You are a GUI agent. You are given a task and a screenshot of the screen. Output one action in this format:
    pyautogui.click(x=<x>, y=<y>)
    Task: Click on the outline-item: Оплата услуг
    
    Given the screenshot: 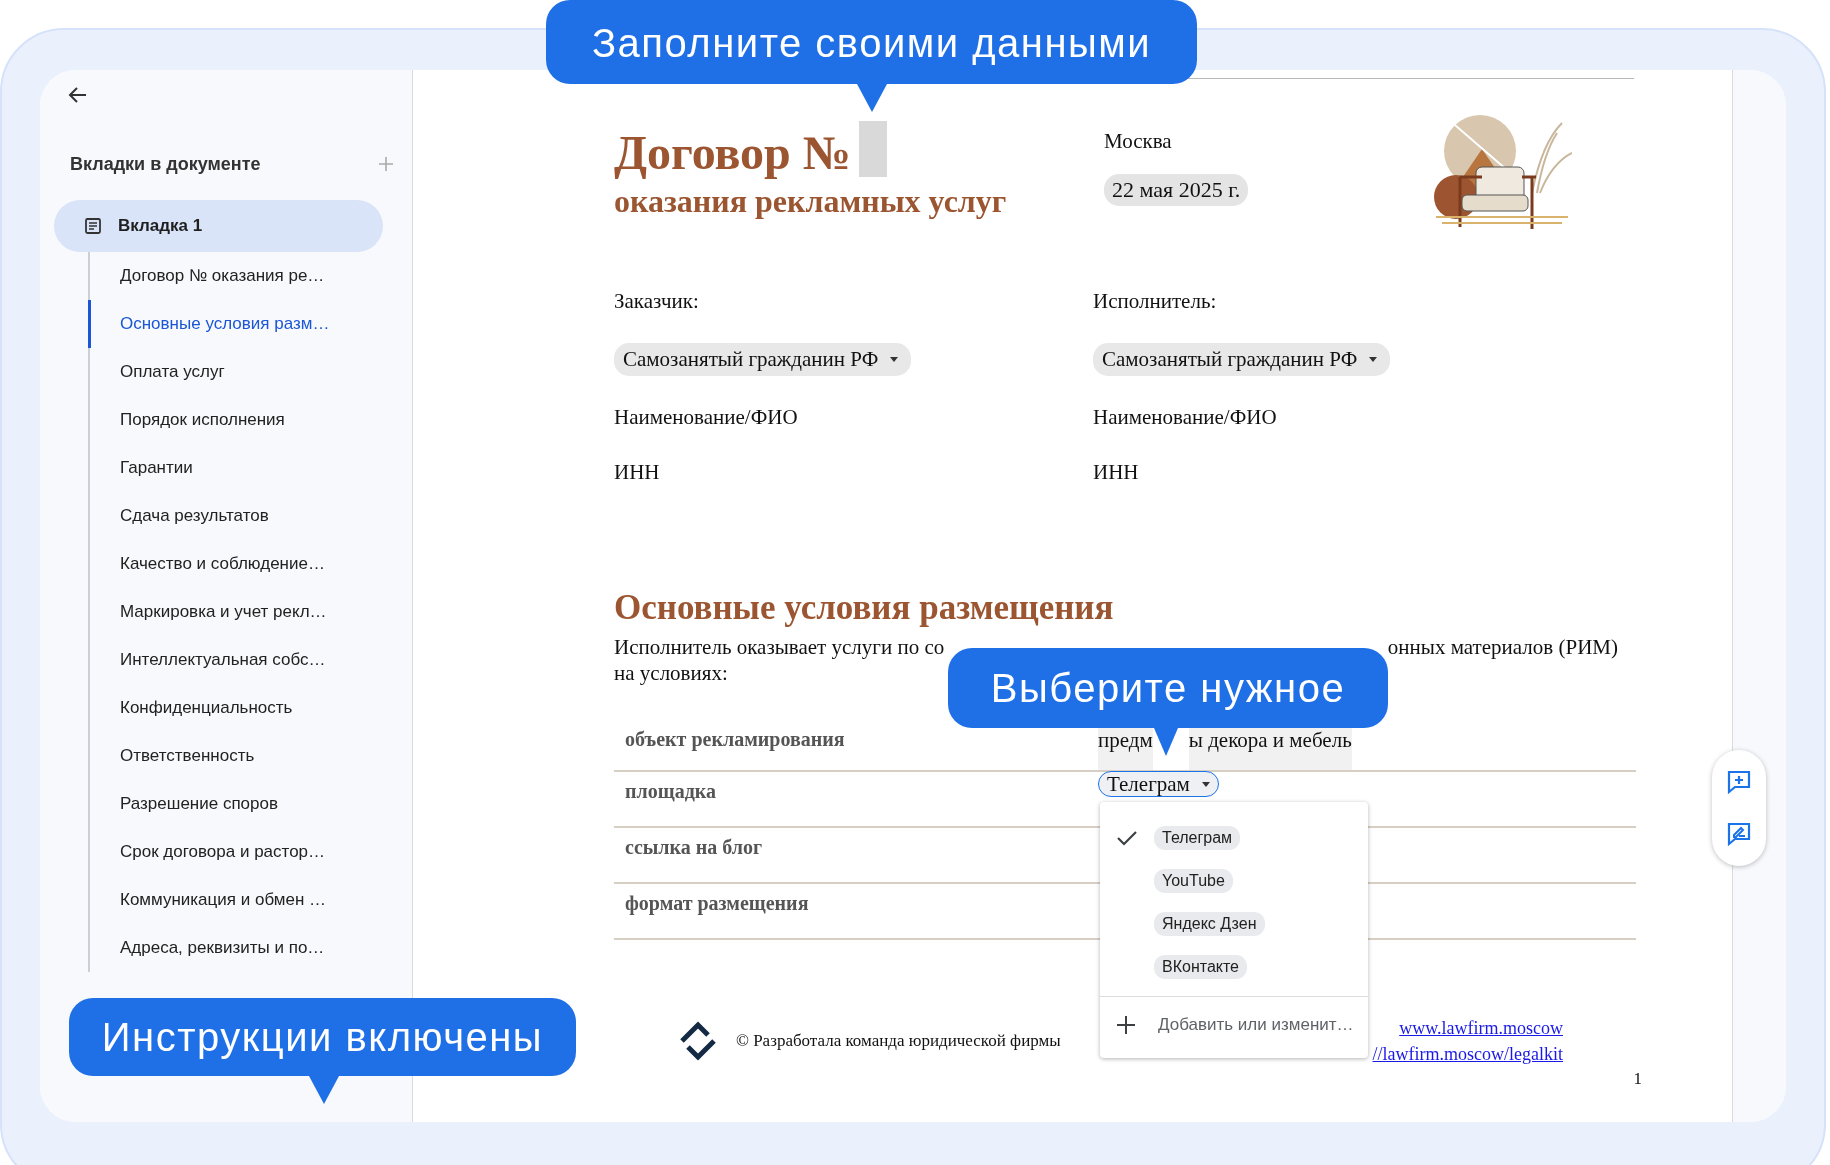 What is the action you would take?
    pyautogui.click(x=250, y=372)
    